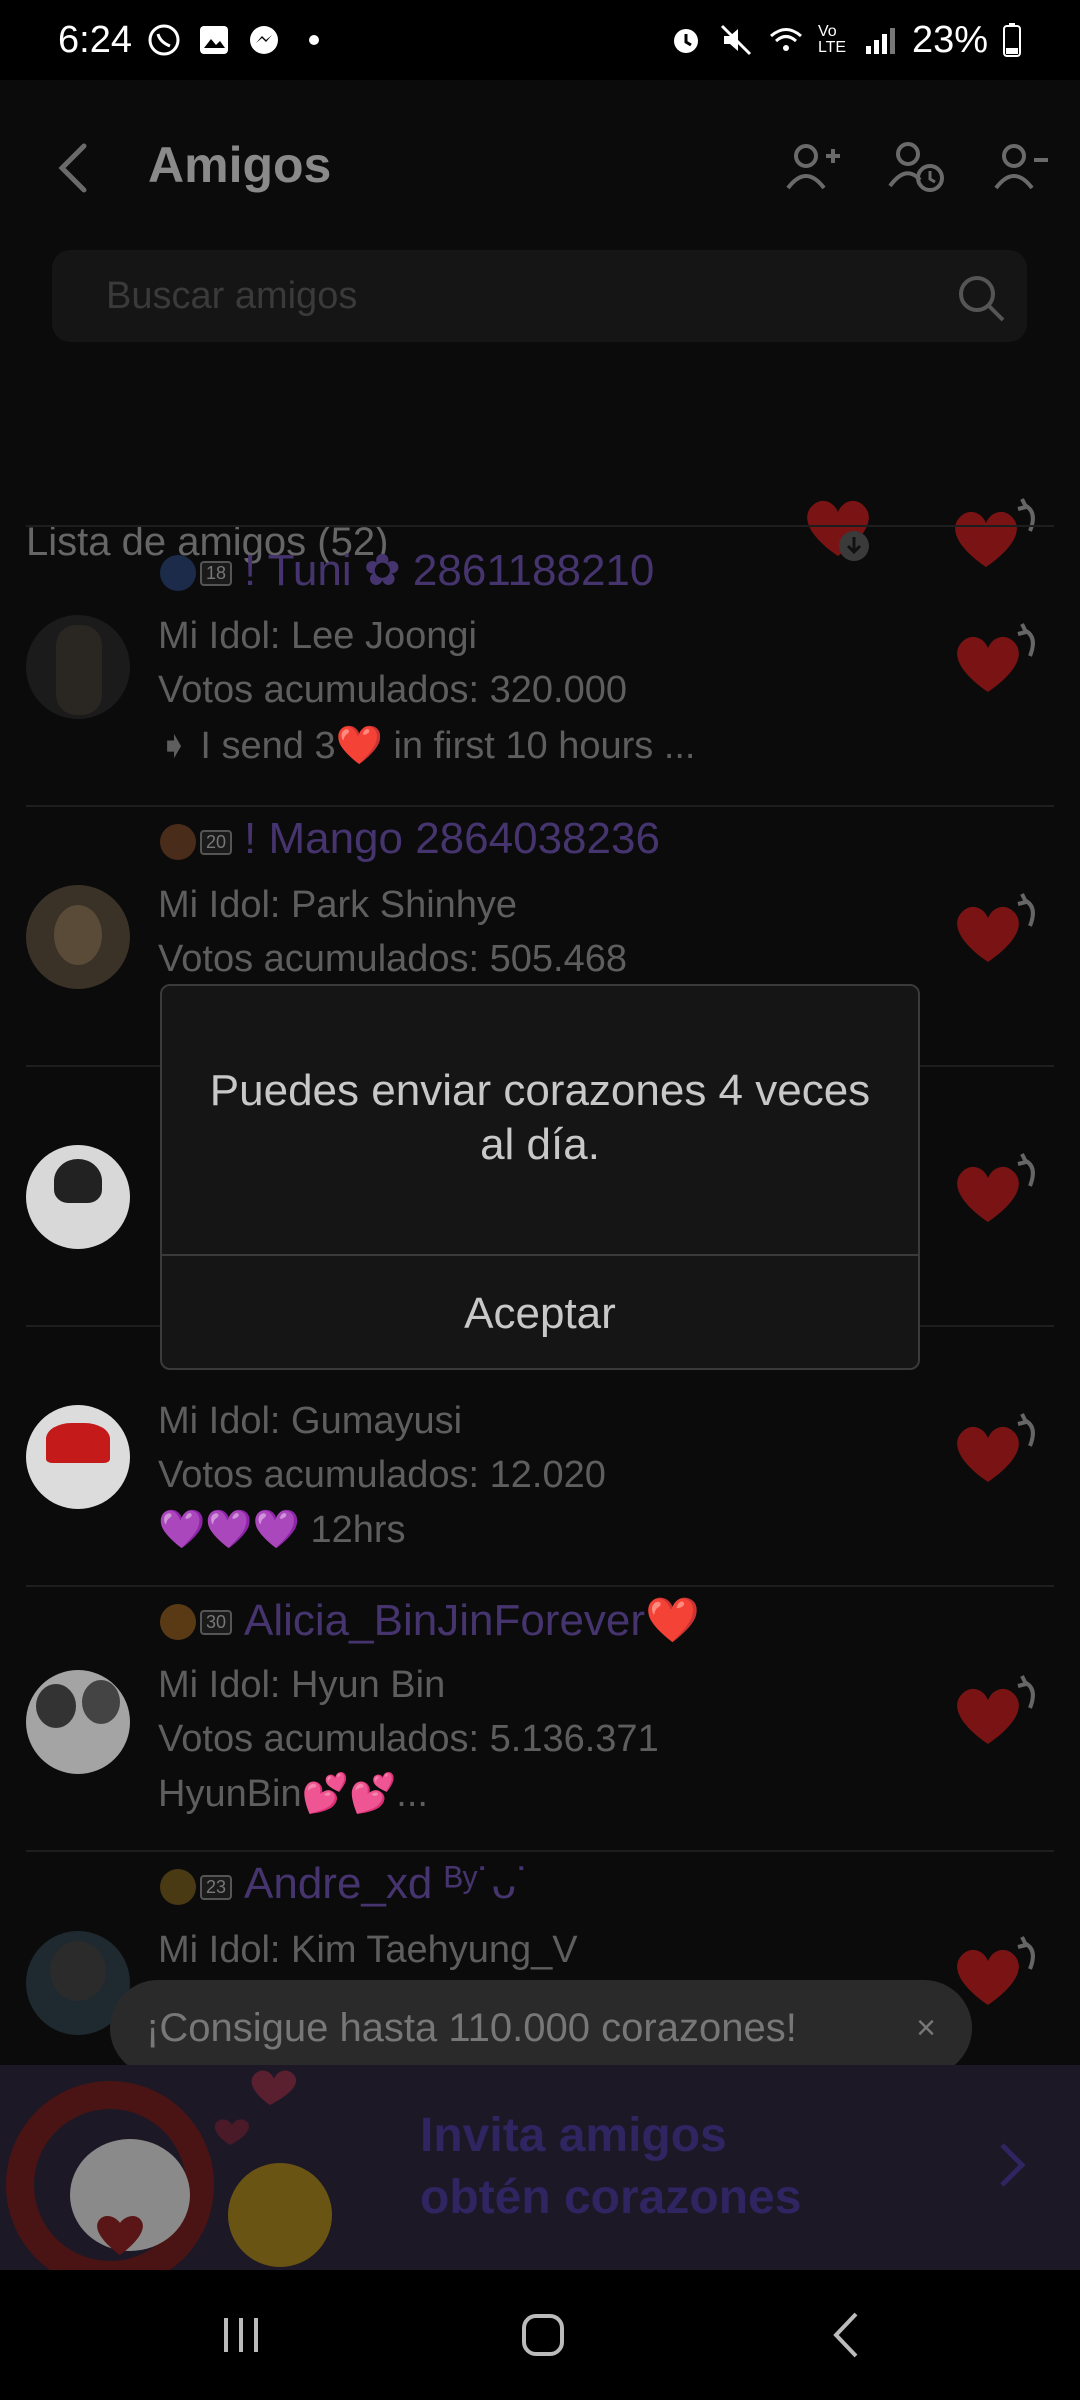 The width and height of the screenshot is (1080, 2400). What do you see at coordinates (169, 2170) in the screenshot?
I see `banner-illustration` at bounding box center [169, 2170].